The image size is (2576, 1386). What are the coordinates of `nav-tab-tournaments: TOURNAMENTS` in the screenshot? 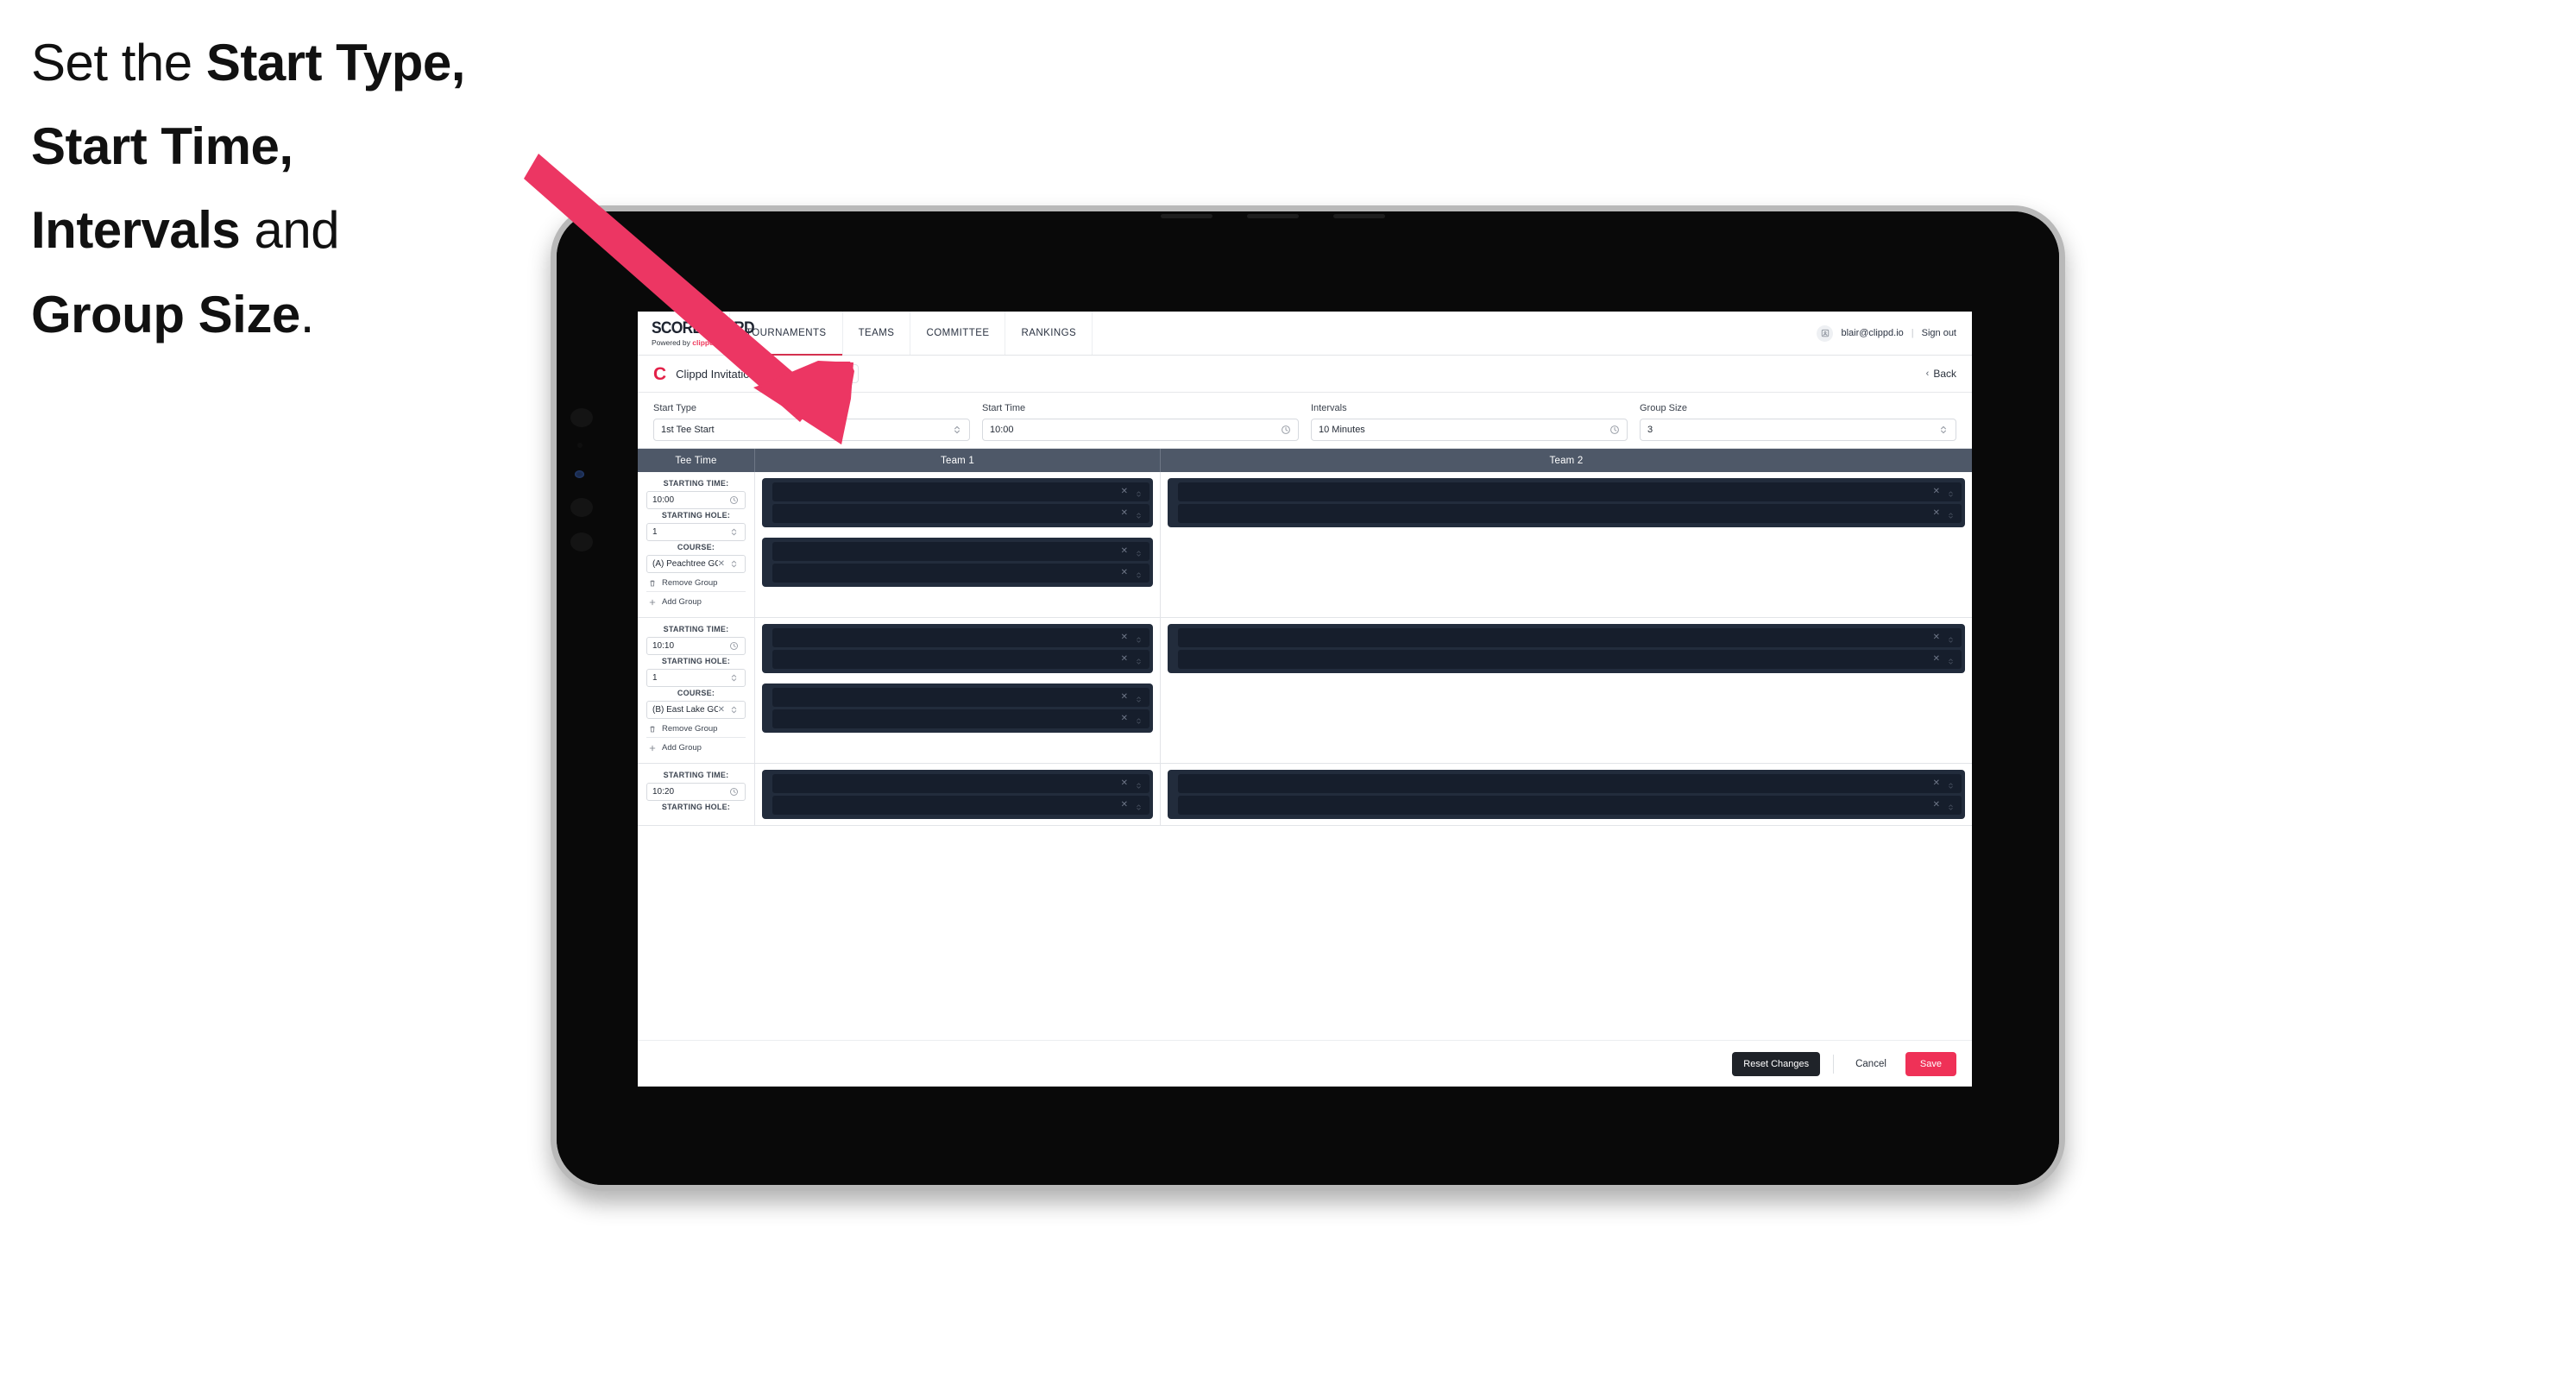 It's located at (786, 334).